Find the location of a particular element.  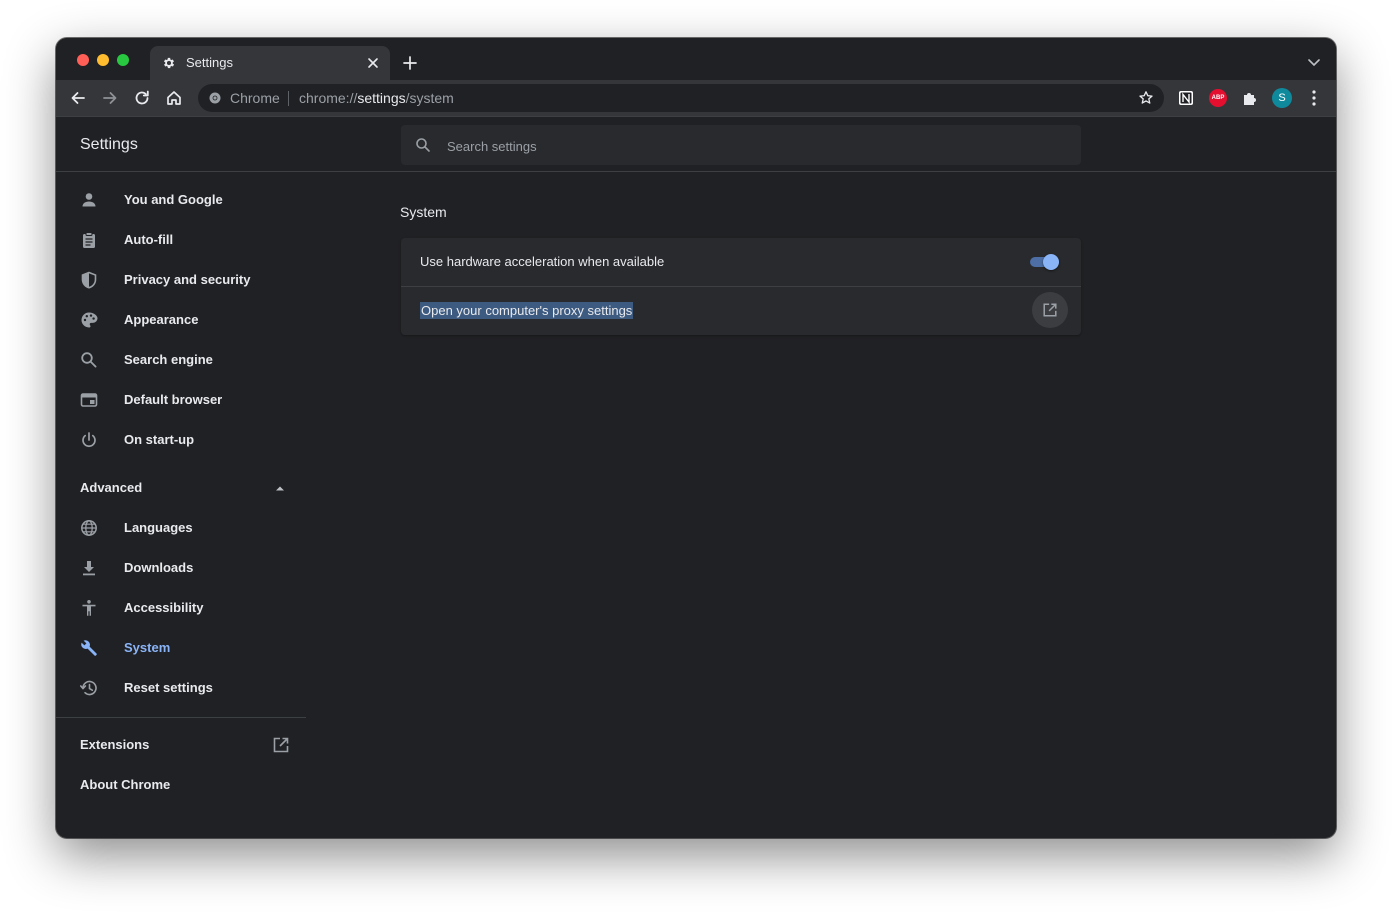

bookmark-star-icon is located at coordinates (1146, 98).